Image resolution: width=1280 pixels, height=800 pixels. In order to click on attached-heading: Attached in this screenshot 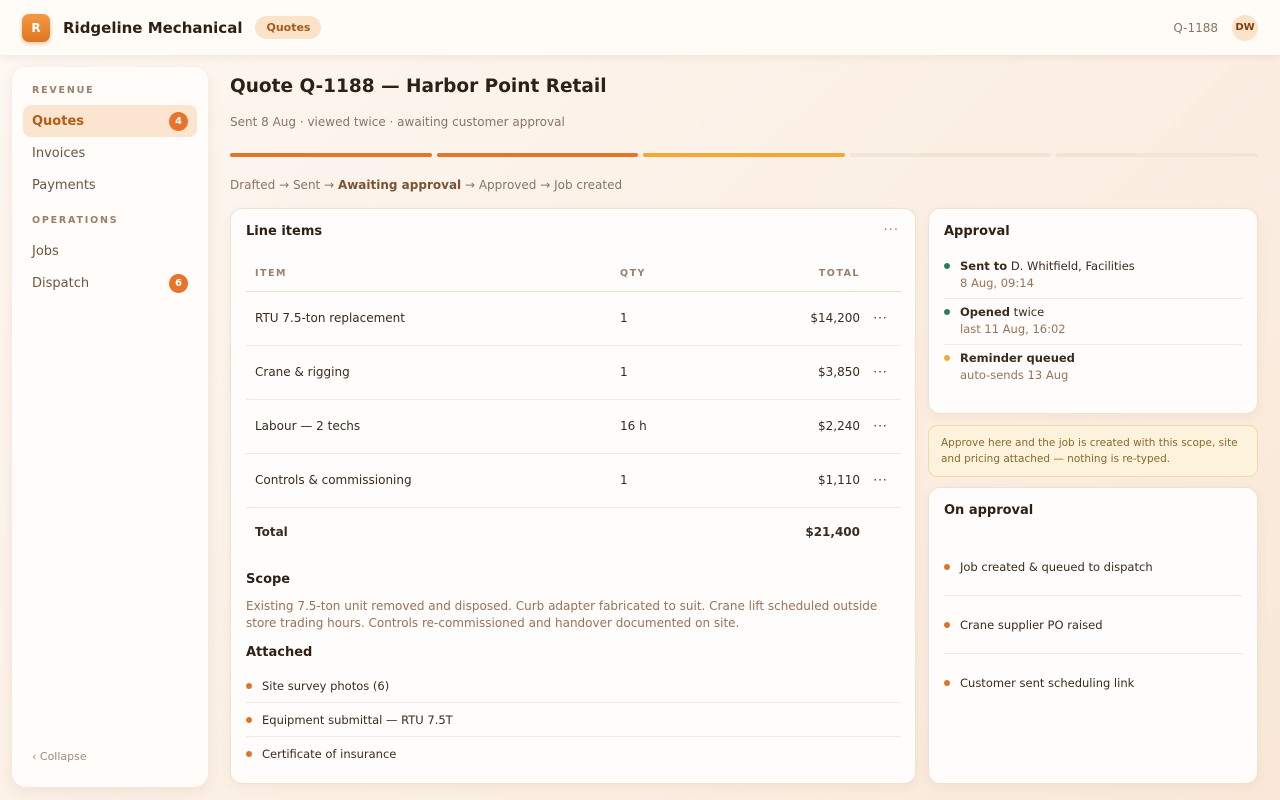, I will do `click(279, 652)`.